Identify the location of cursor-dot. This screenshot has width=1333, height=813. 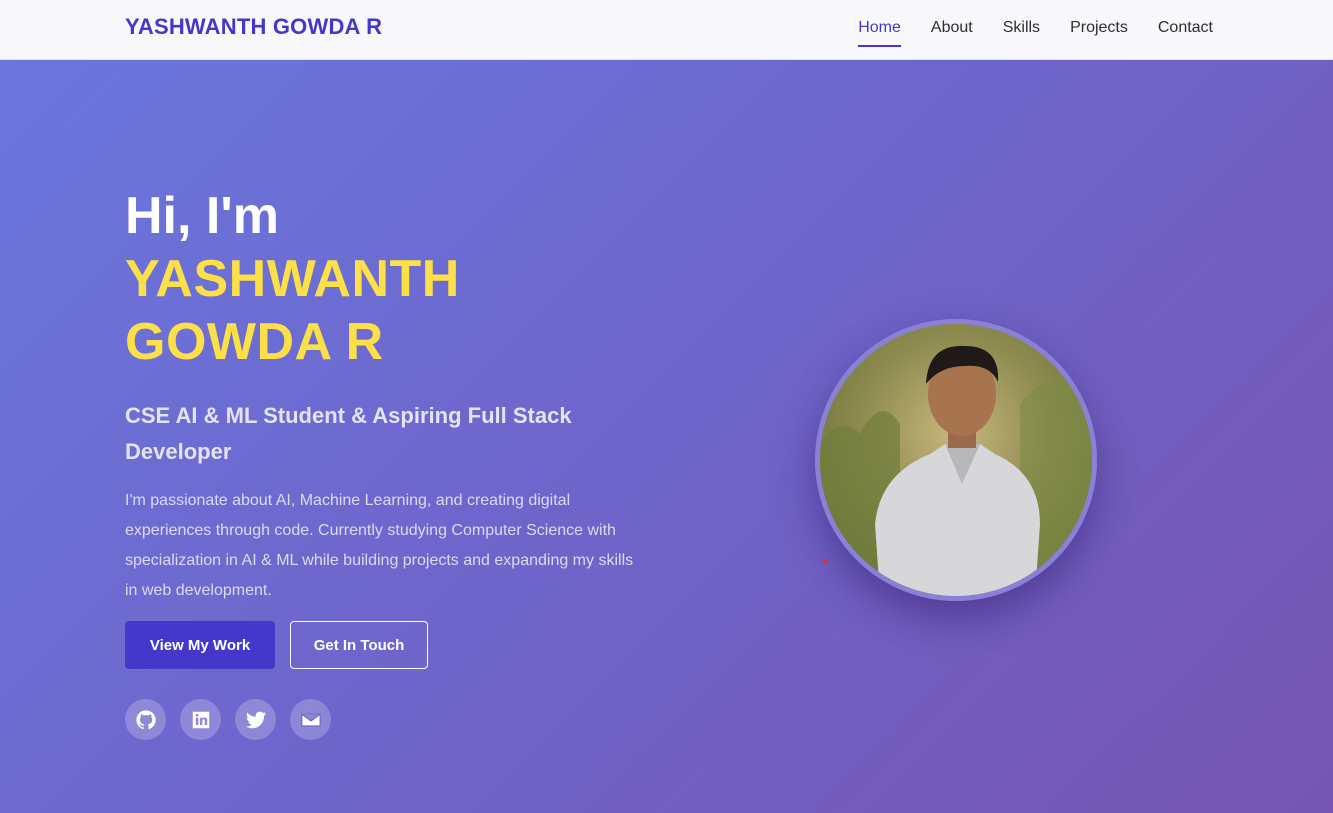
(825, 561).